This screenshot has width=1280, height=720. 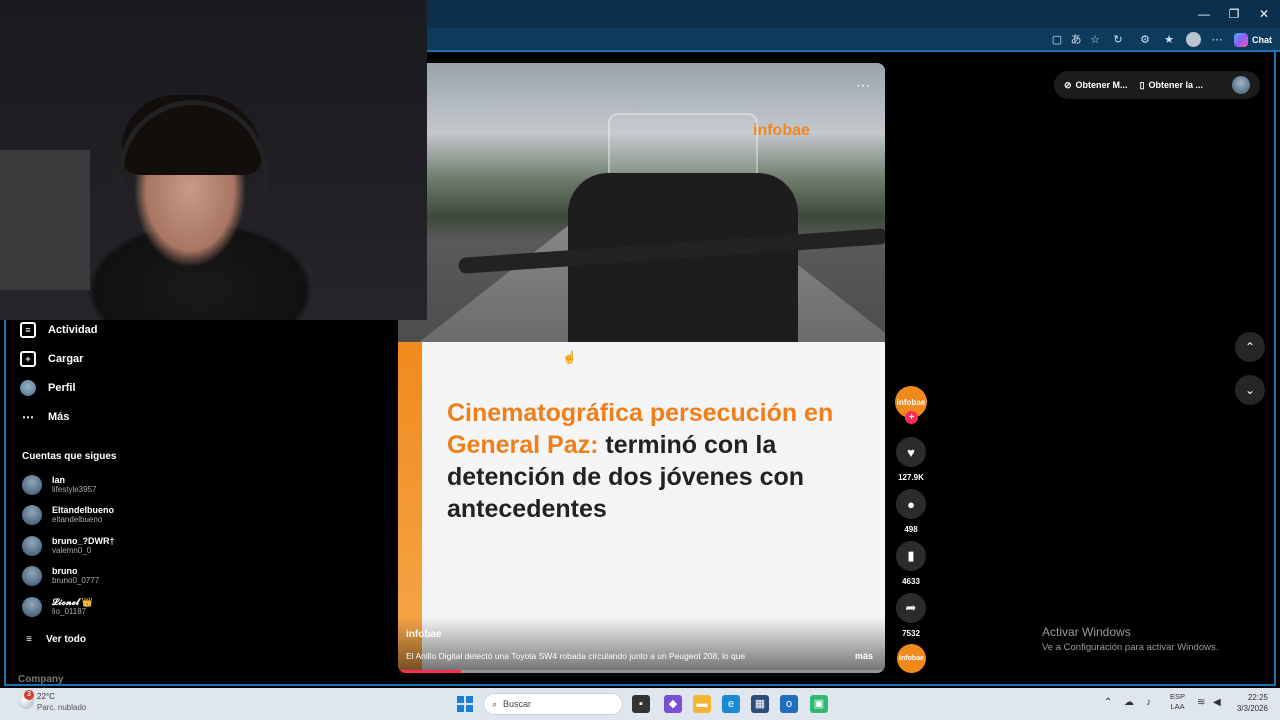 I want to click on favorite-star-icon: ☆, so click(x=1095, y=40).